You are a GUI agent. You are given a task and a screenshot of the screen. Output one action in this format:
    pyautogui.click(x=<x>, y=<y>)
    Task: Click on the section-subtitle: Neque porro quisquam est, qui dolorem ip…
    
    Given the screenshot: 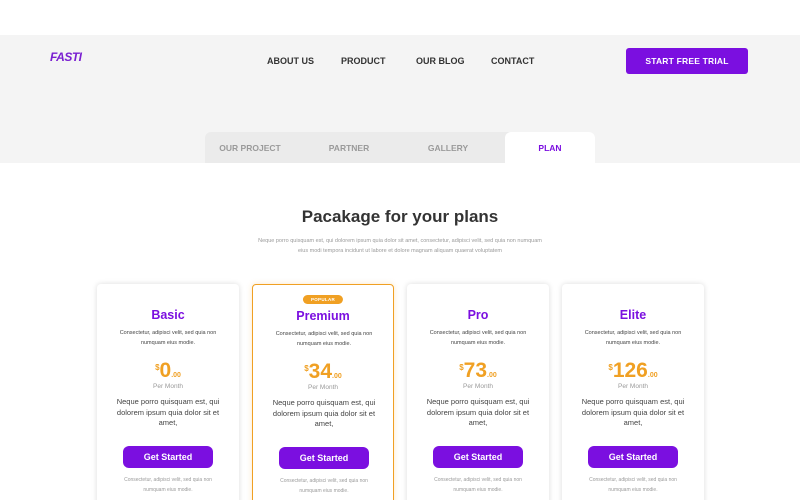 What is the action you would take?
    pyautogui.click(x=400, y=246)
    